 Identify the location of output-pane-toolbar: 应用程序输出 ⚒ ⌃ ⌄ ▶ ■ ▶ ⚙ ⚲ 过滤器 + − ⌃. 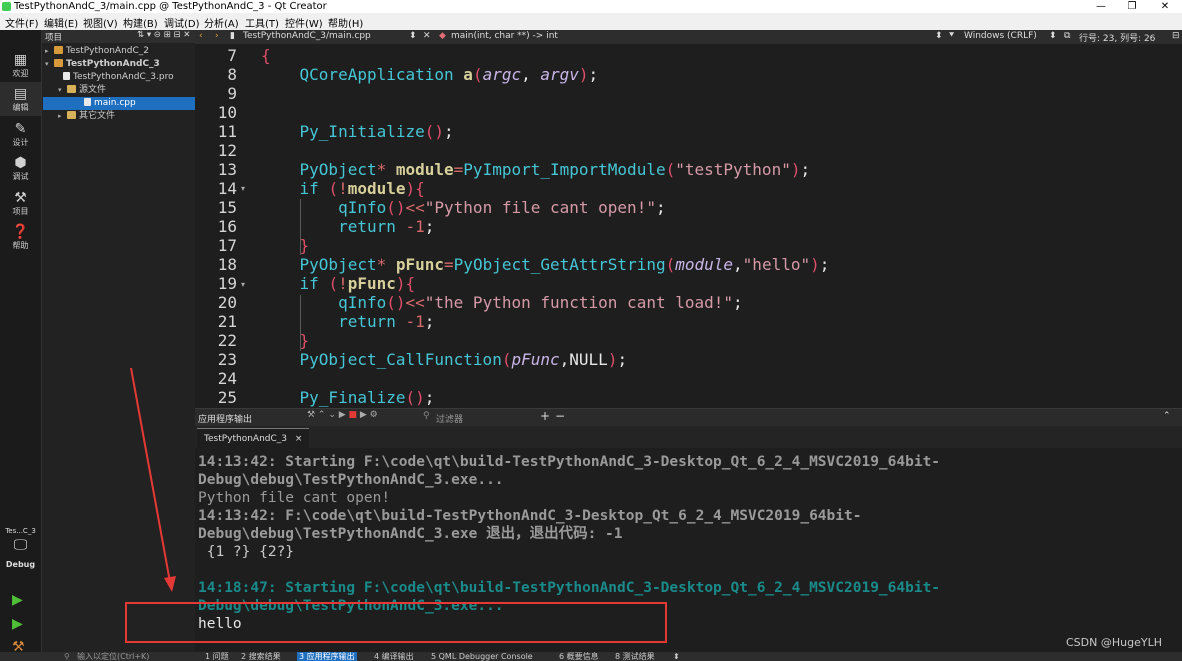
(688, 417).